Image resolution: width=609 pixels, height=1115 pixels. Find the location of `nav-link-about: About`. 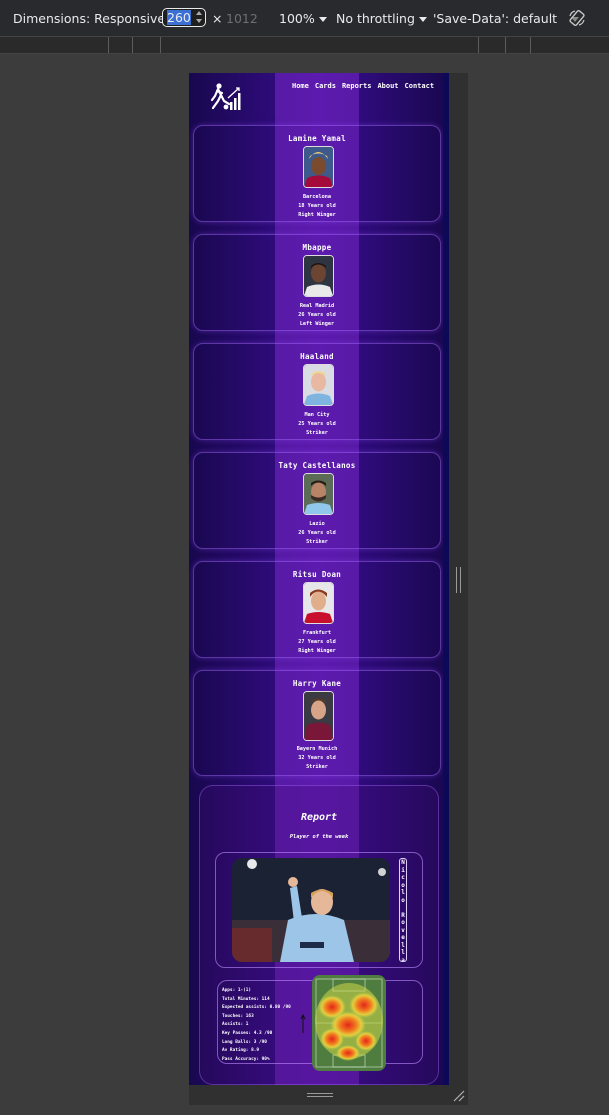

nav-link-about: About is located at coordinates (387, 86).